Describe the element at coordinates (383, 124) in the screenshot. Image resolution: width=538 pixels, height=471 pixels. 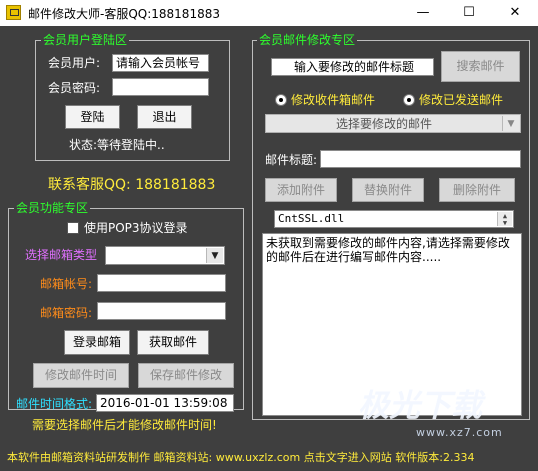
I see `select-mail-value: 选择要修改的邮件` at that location.